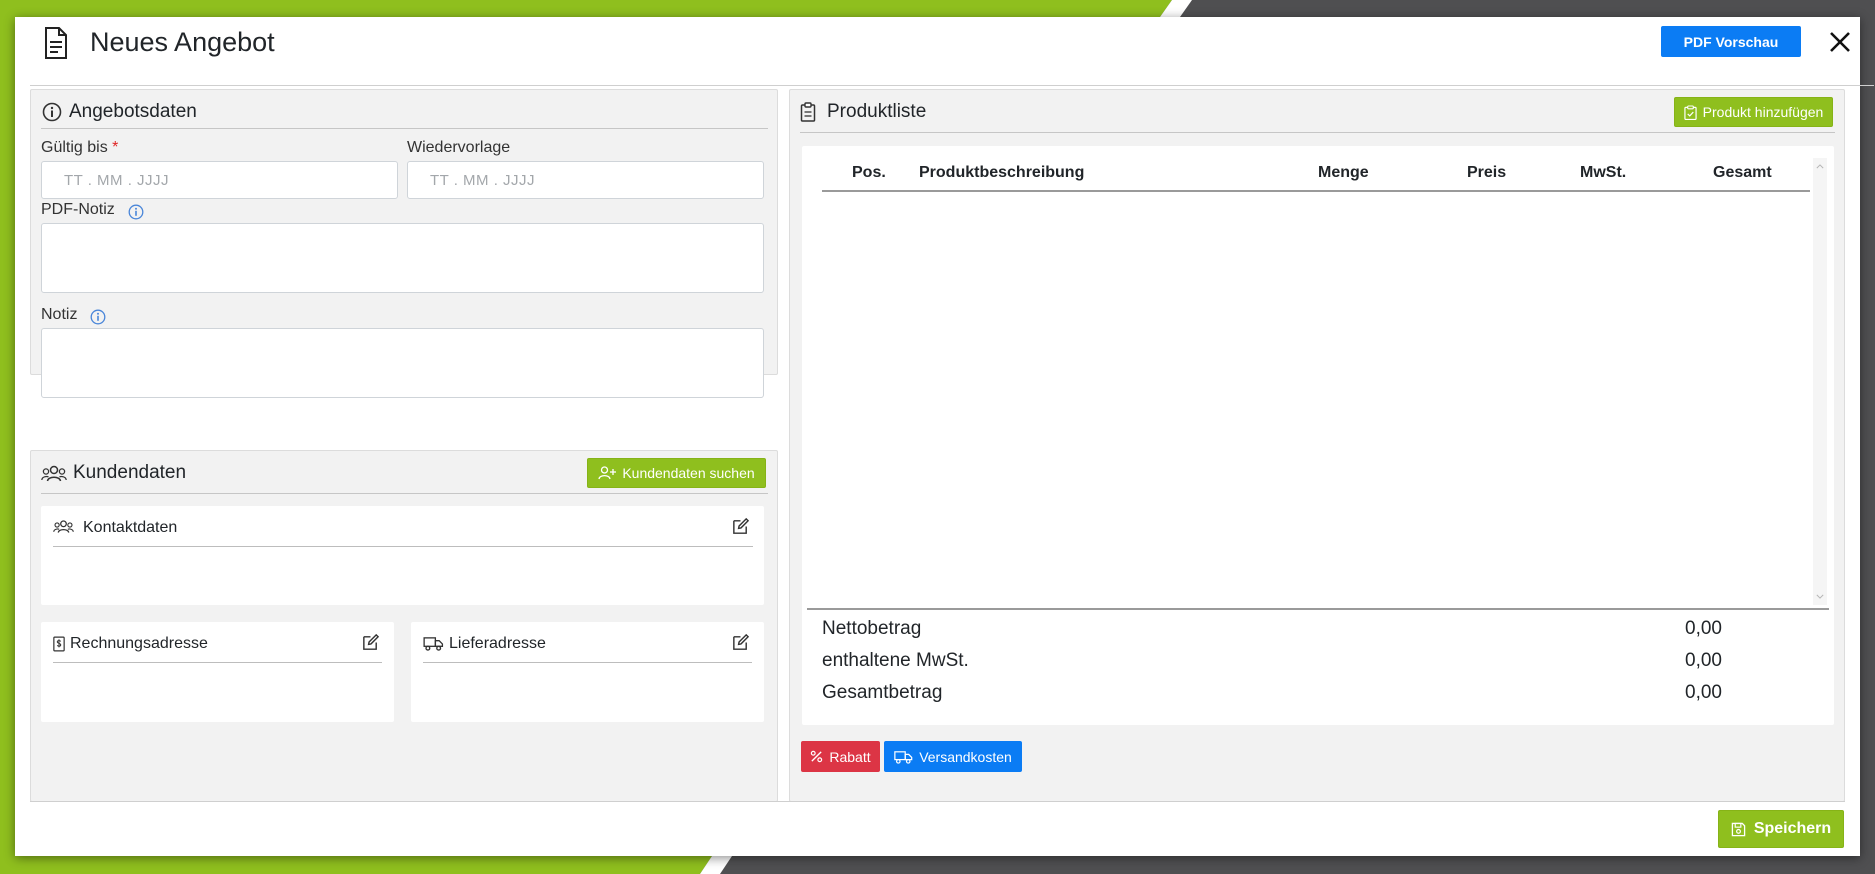  Describe the element at coordinates (1820, 166) in the screenshot. I see `scroll-up-icon` at that location.